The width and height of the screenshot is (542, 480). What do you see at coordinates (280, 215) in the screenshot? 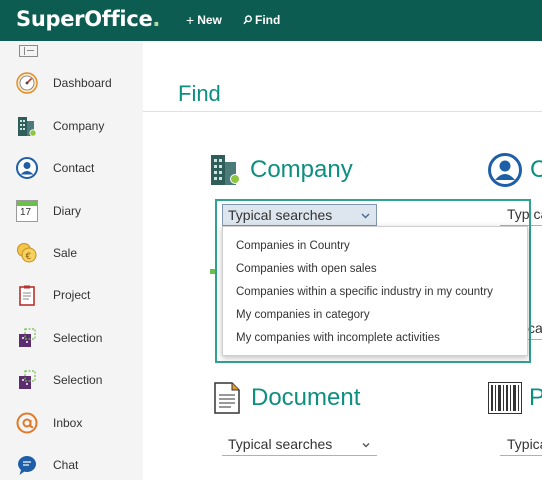
I see `company-select-value: Typical searches` at bounding box center [280, 215].